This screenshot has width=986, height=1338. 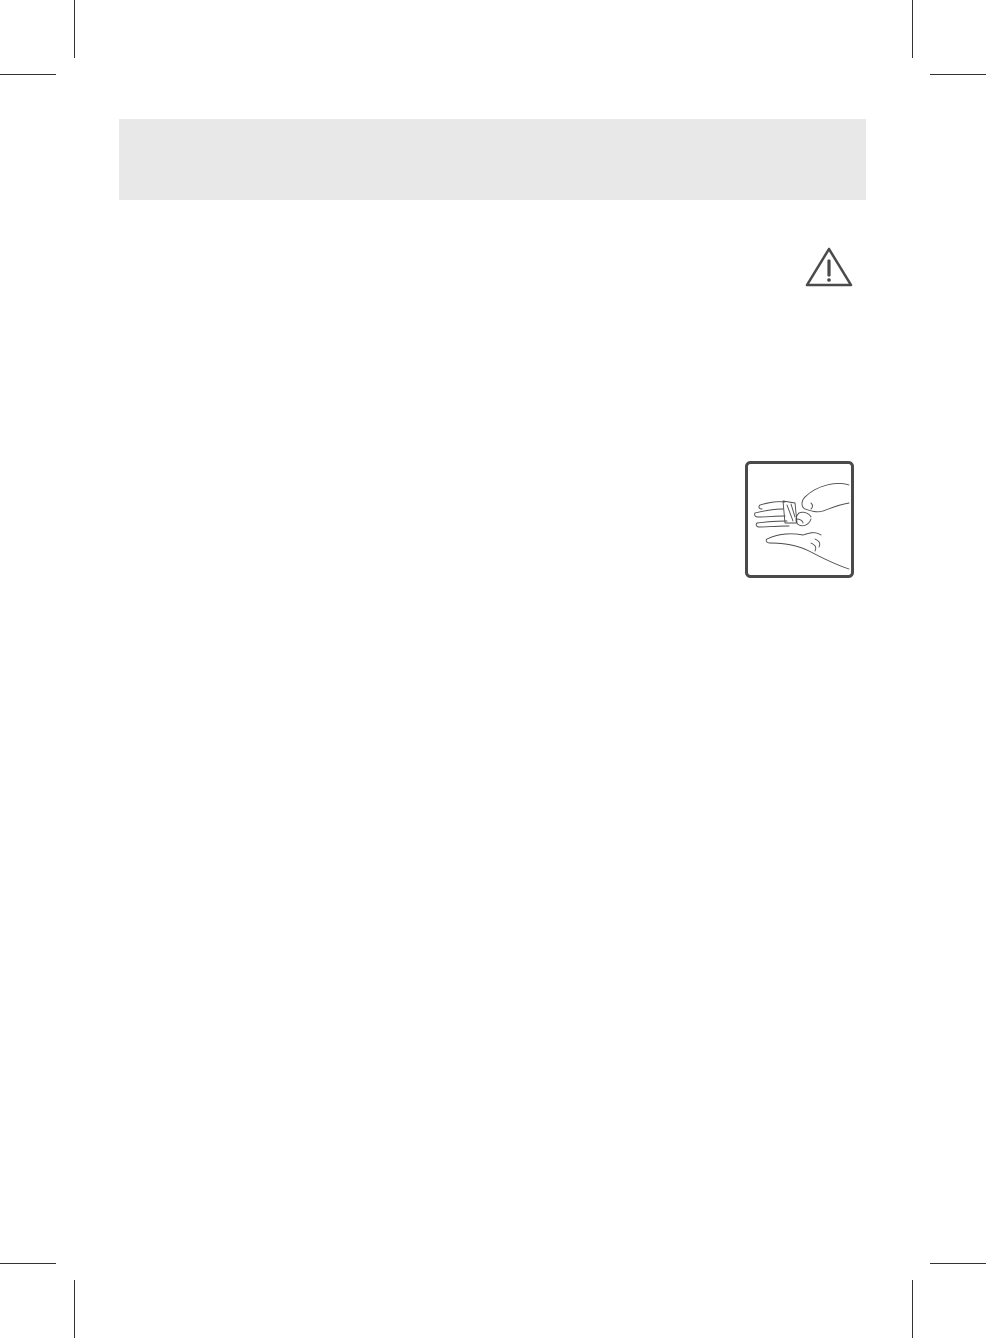 What do you see at coordinates (958, 74) in the screenshot?
I see `crop-mark-top-right-horizontal` at bounding box center [958, 74].